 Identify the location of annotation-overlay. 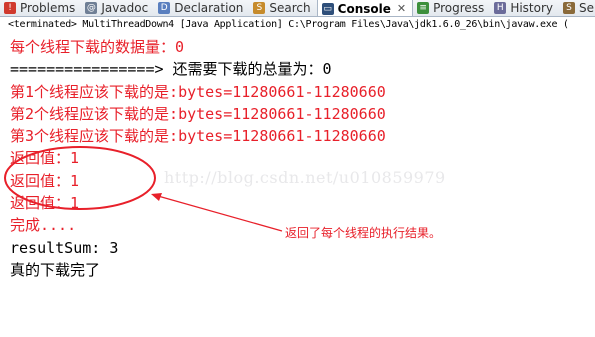
(143, 189).